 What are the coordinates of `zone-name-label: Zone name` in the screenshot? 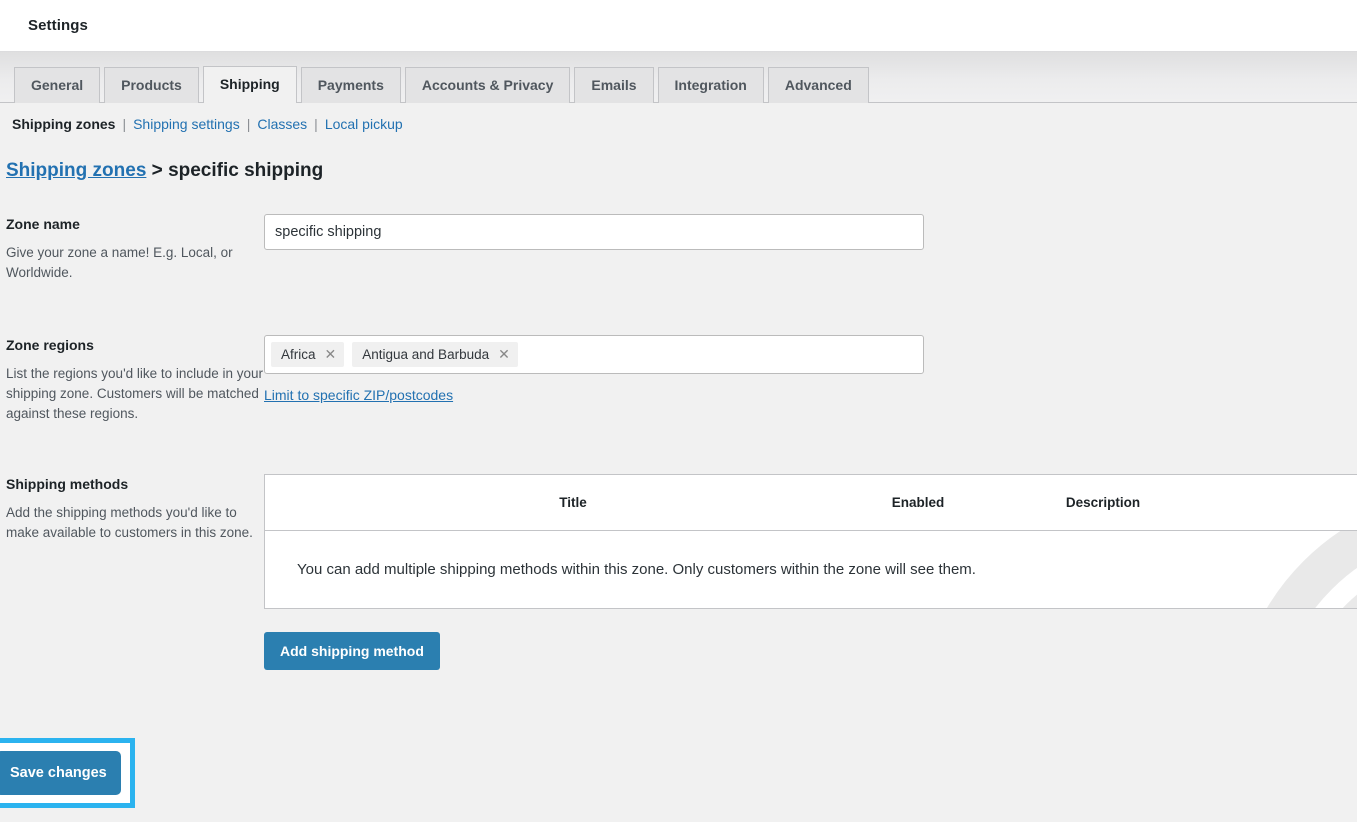 It's located at (43, 224).